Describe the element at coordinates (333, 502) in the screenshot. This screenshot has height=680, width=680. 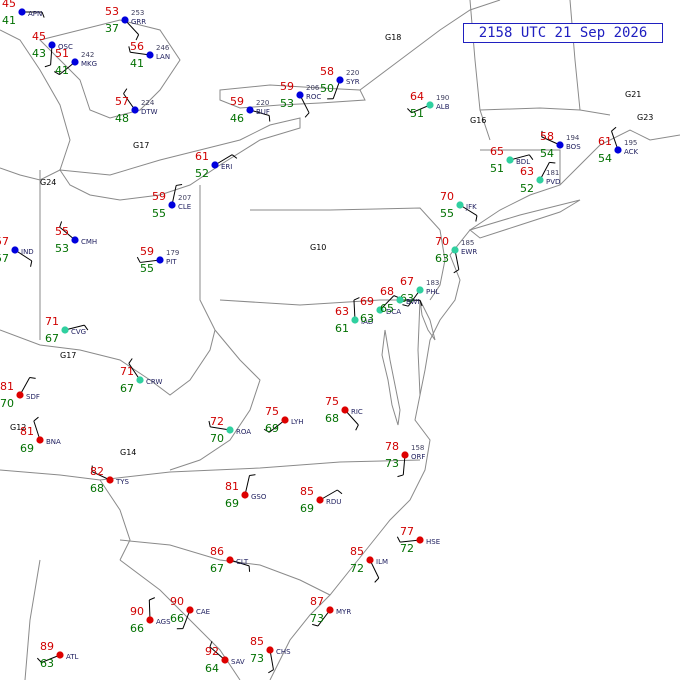
I see `station-id-label: RDU` at that location.